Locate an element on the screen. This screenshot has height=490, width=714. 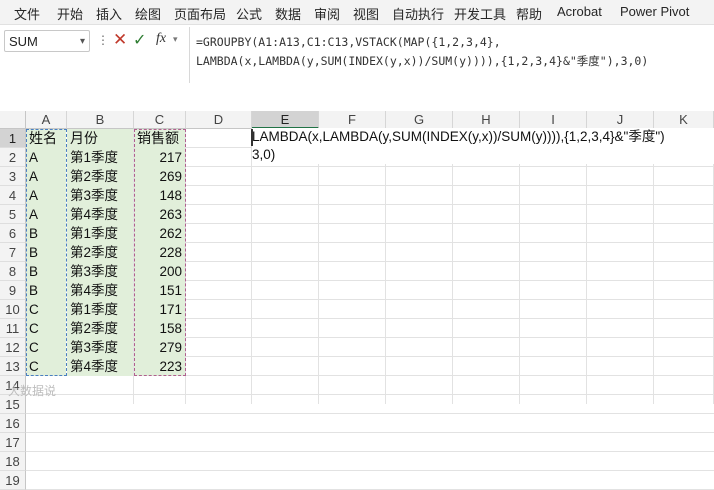
table-cell: 148 is located at coordinates (159, 195).